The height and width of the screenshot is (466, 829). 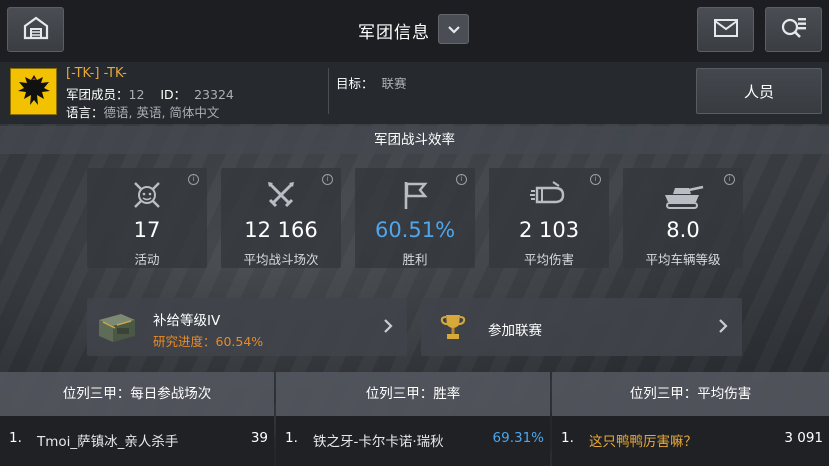 I want to click on clan-search-button, so click(x=793, y=29).